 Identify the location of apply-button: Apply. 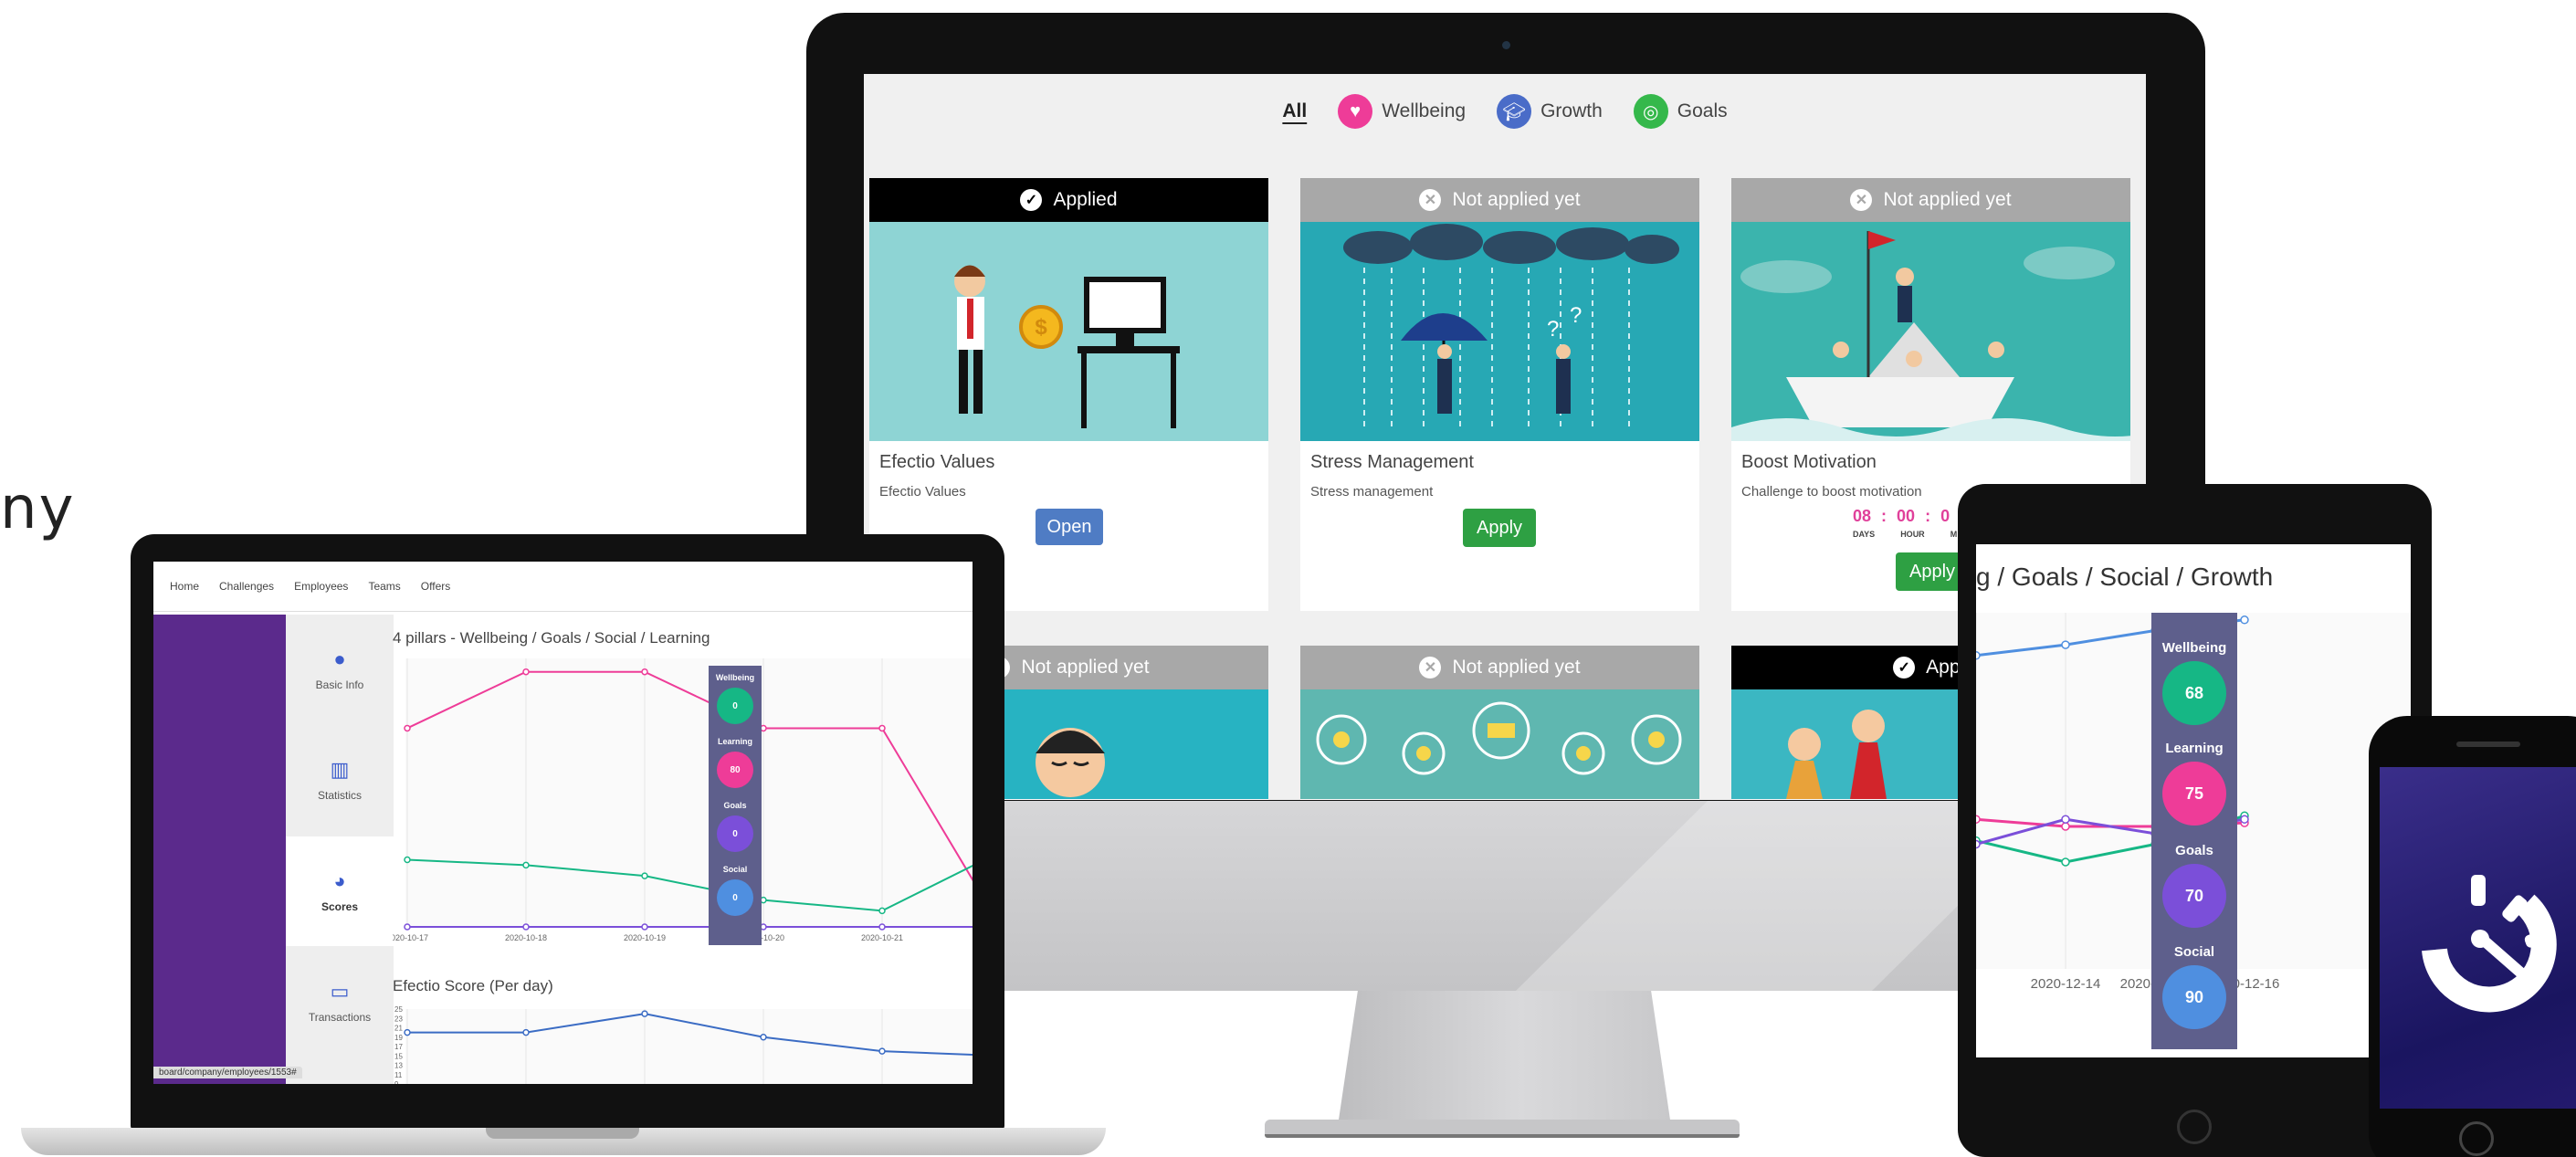
(1499, 528).